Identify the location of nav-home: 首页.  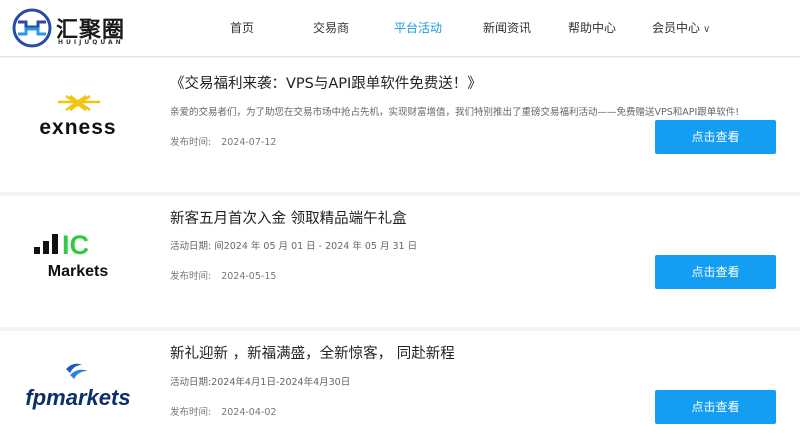
(242, 28).